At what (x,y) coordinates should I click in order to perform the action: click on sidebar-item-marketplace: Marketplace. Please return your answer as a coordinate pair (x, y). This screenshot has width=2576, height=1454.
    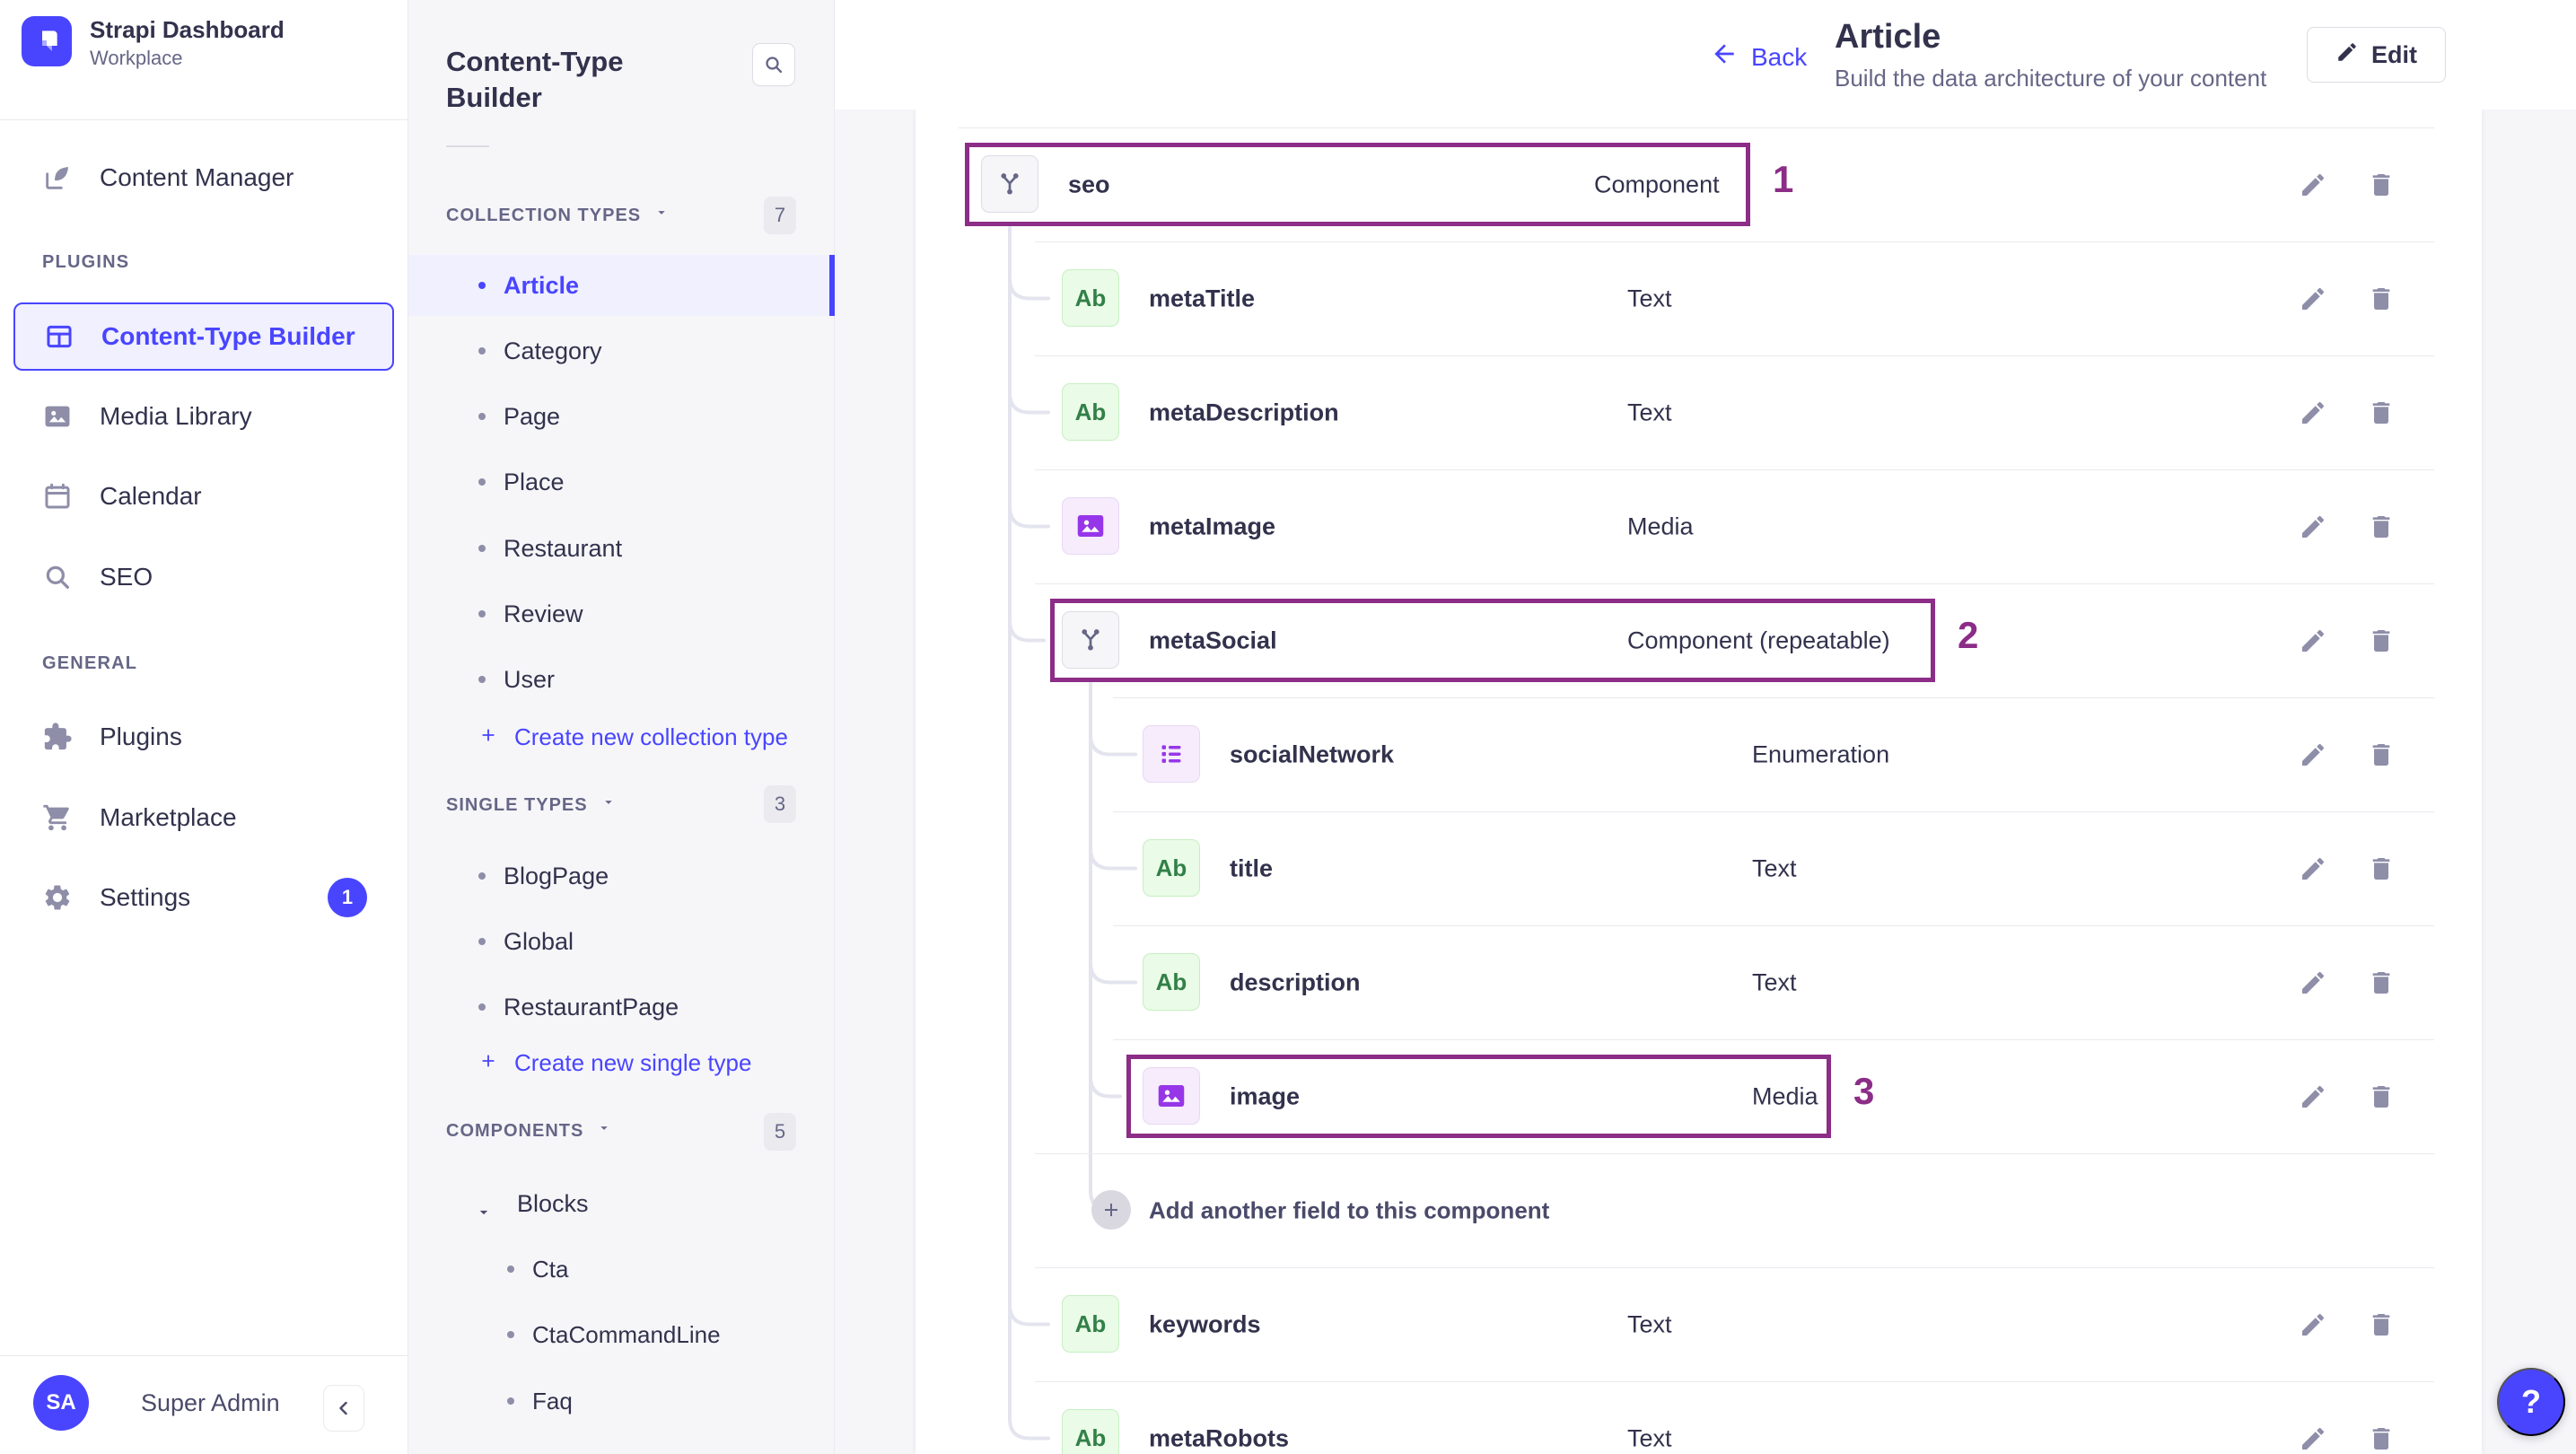
    Looking at the image, I should click on (203, 817).